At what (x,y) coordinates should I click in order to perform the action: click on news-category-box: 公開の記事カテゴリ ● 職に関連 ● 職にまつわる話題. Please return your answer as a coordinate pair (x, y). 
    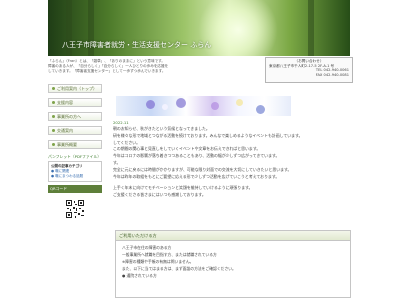
    Looking at the image, I should click on (75, 171).